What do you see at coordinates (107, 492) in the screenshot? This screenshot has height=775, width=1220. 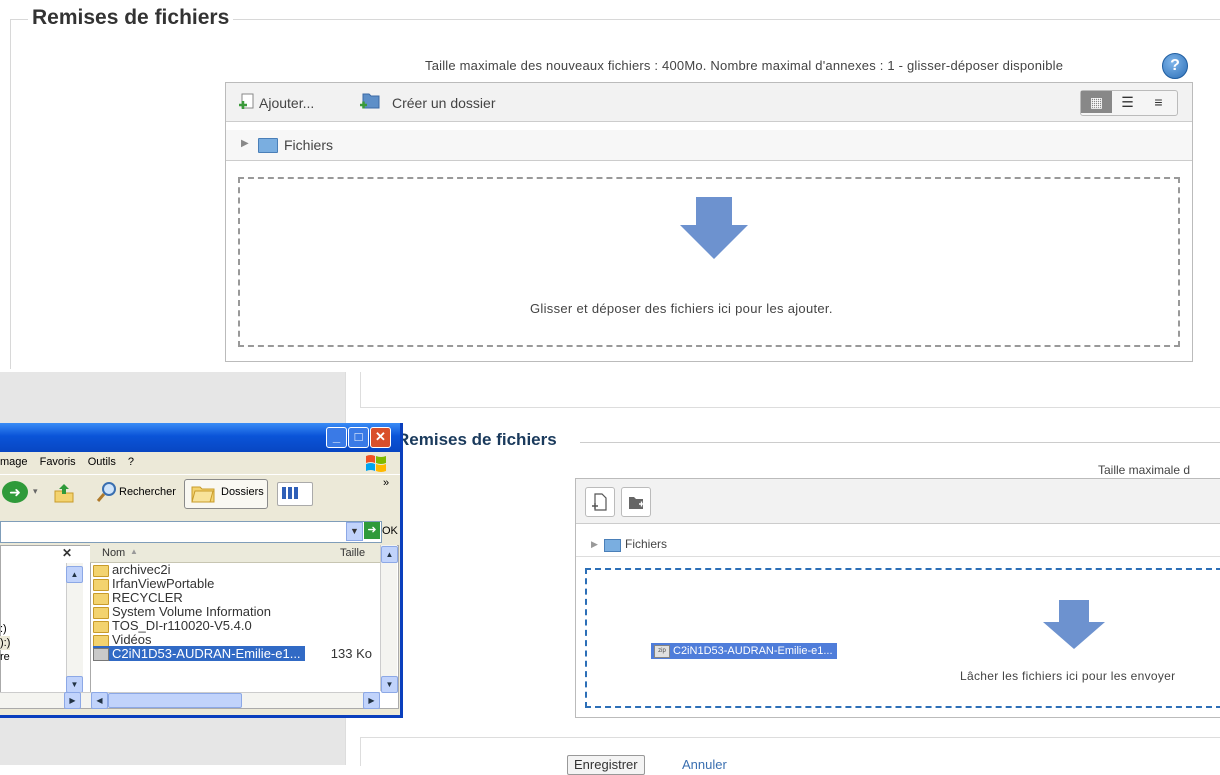 I see `search-icon` at bounding box center [107, 492].